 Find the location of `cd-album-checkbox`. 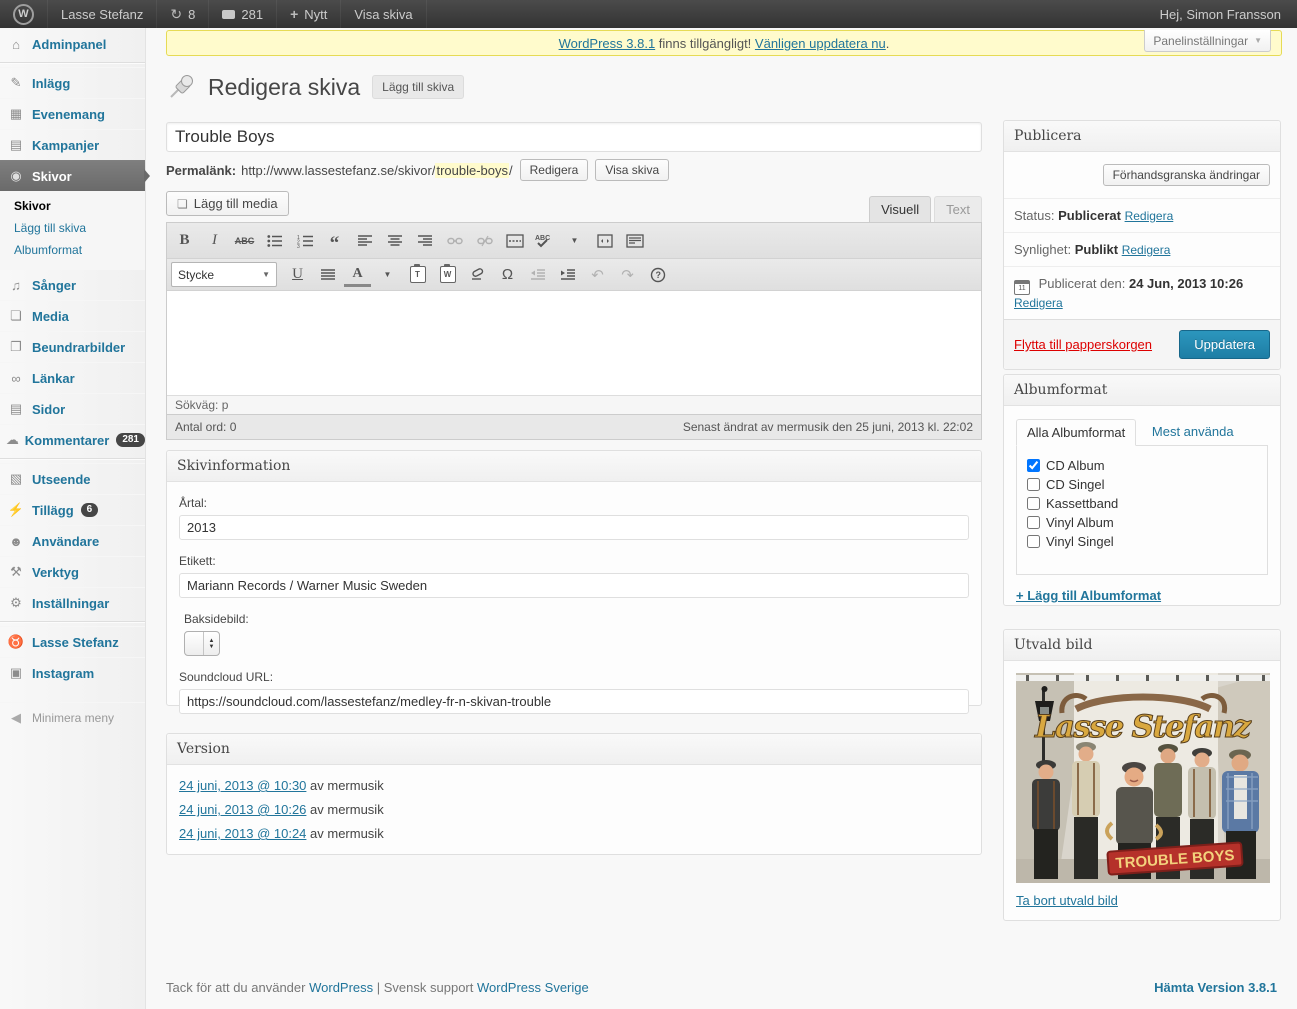

cd-album-checkbox is located at coordinates (1033, 465).